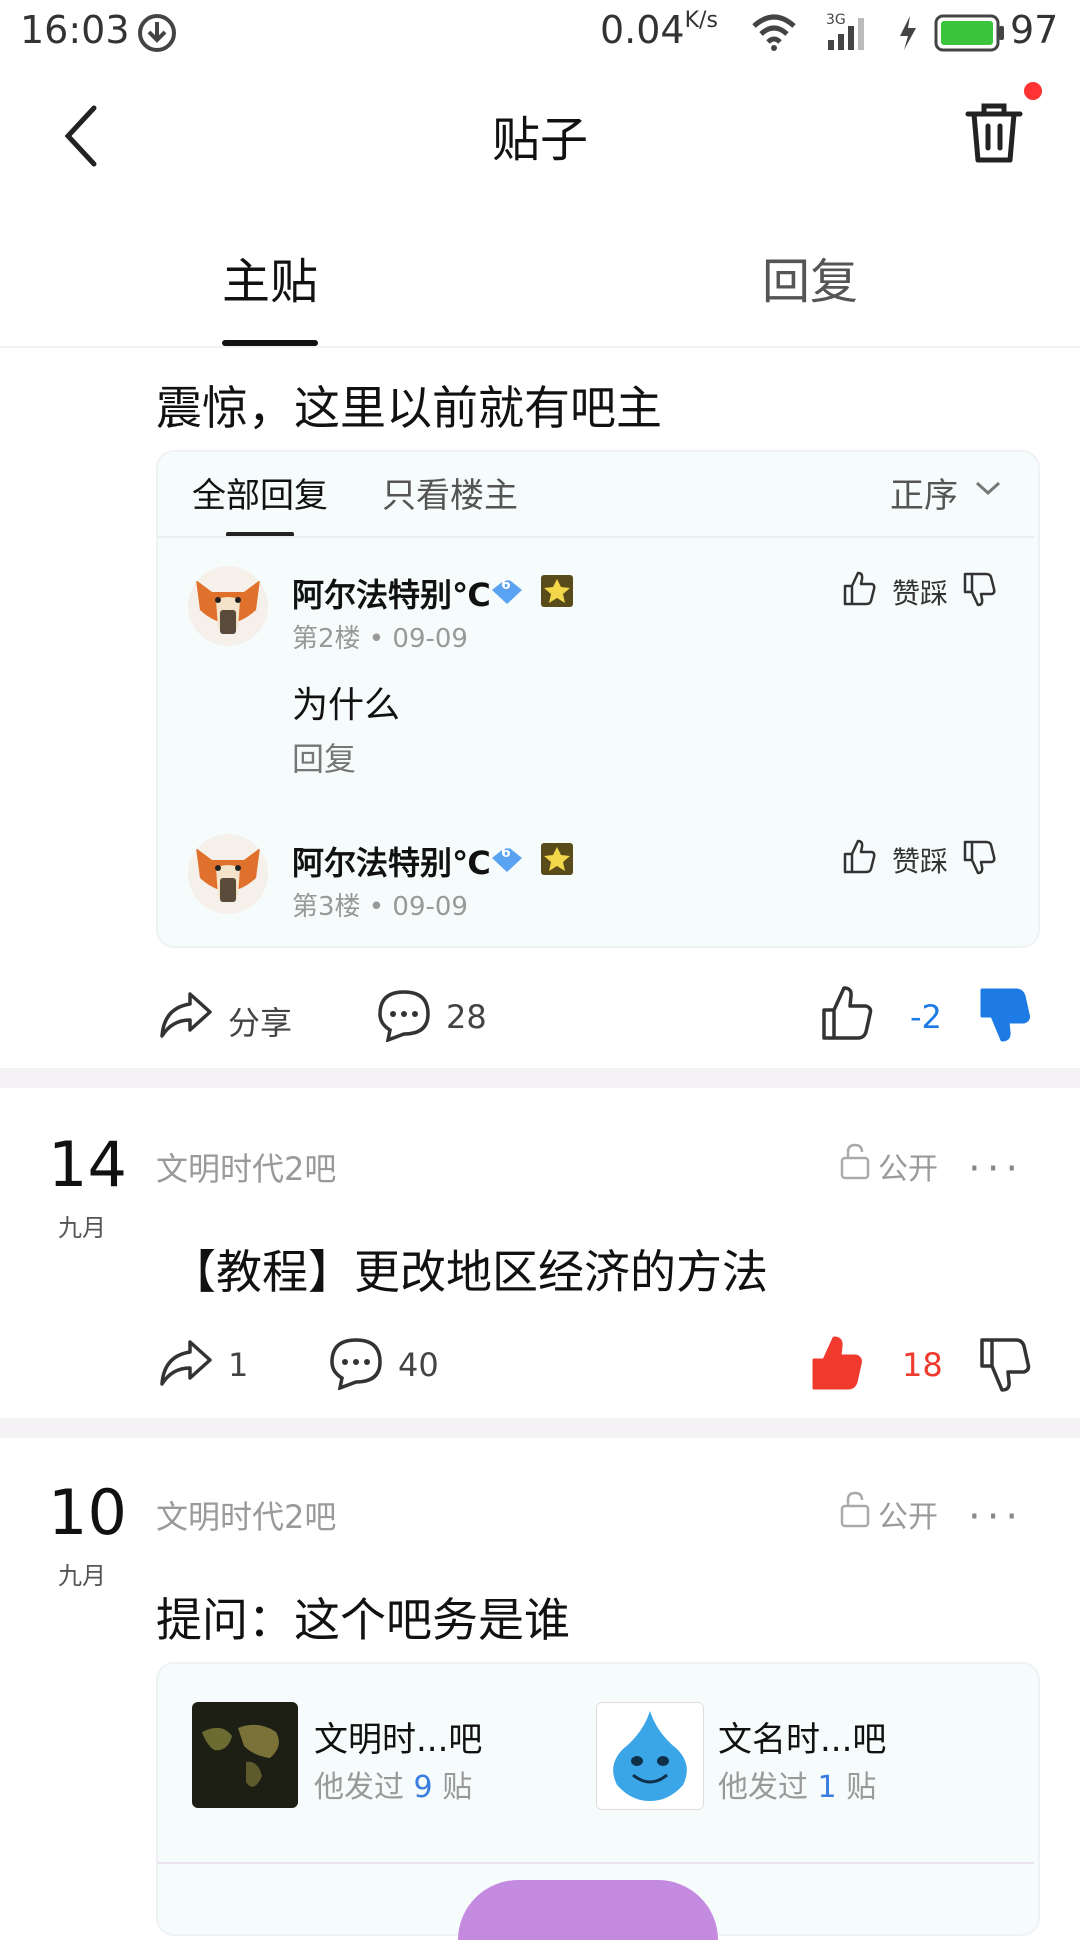 This screenshot has height=1940, width=1080. Describe the element at coordinates (398, 1736) in the screenshot. I see `user-name: 文明时...吧` at that location.